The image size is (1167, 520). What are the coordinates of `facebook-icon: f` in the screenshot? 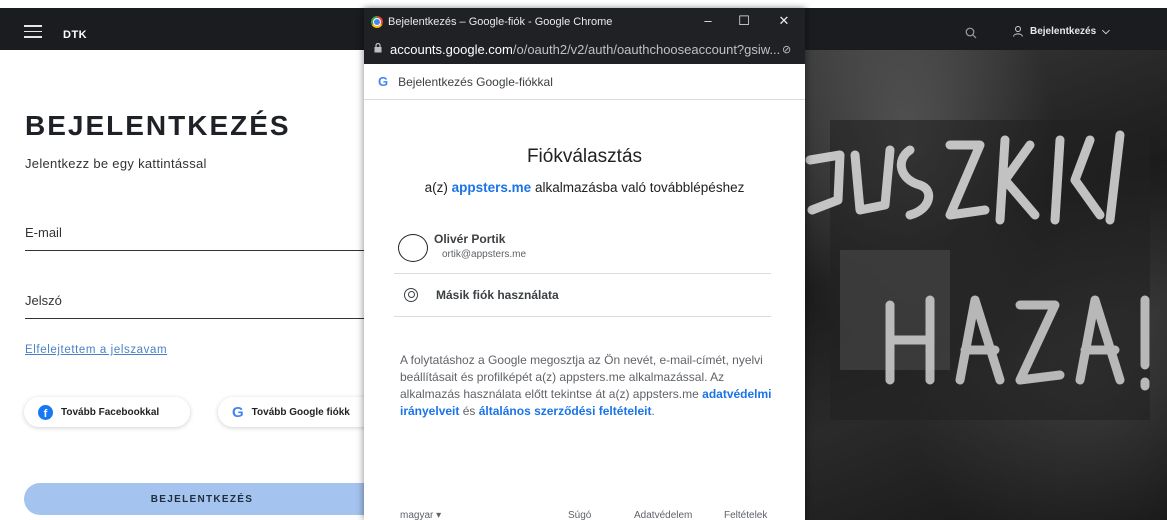 It's located at (45, 412).